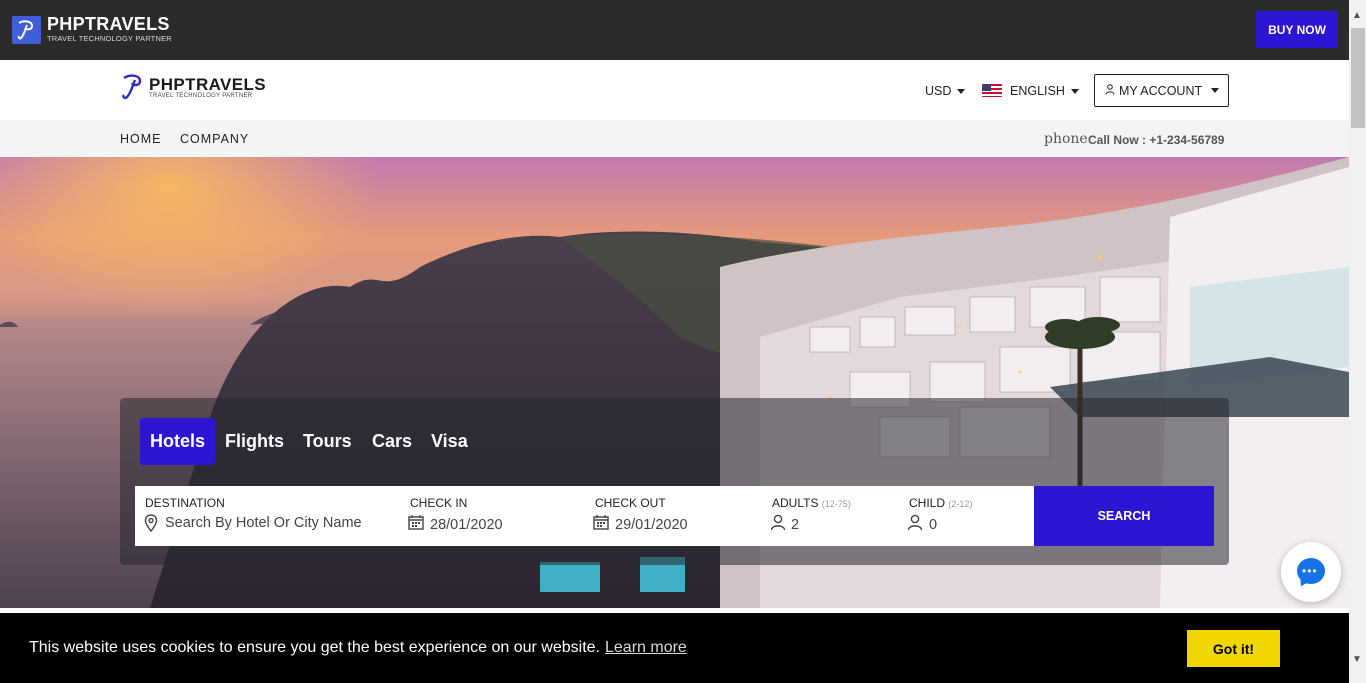 This screenshot has width=1366, height=683. What do you see at coordinates (263, 523) in the screenshot?
I see `destination-input: Search By Hotel Or City Name` at bounding box center [263, 523].